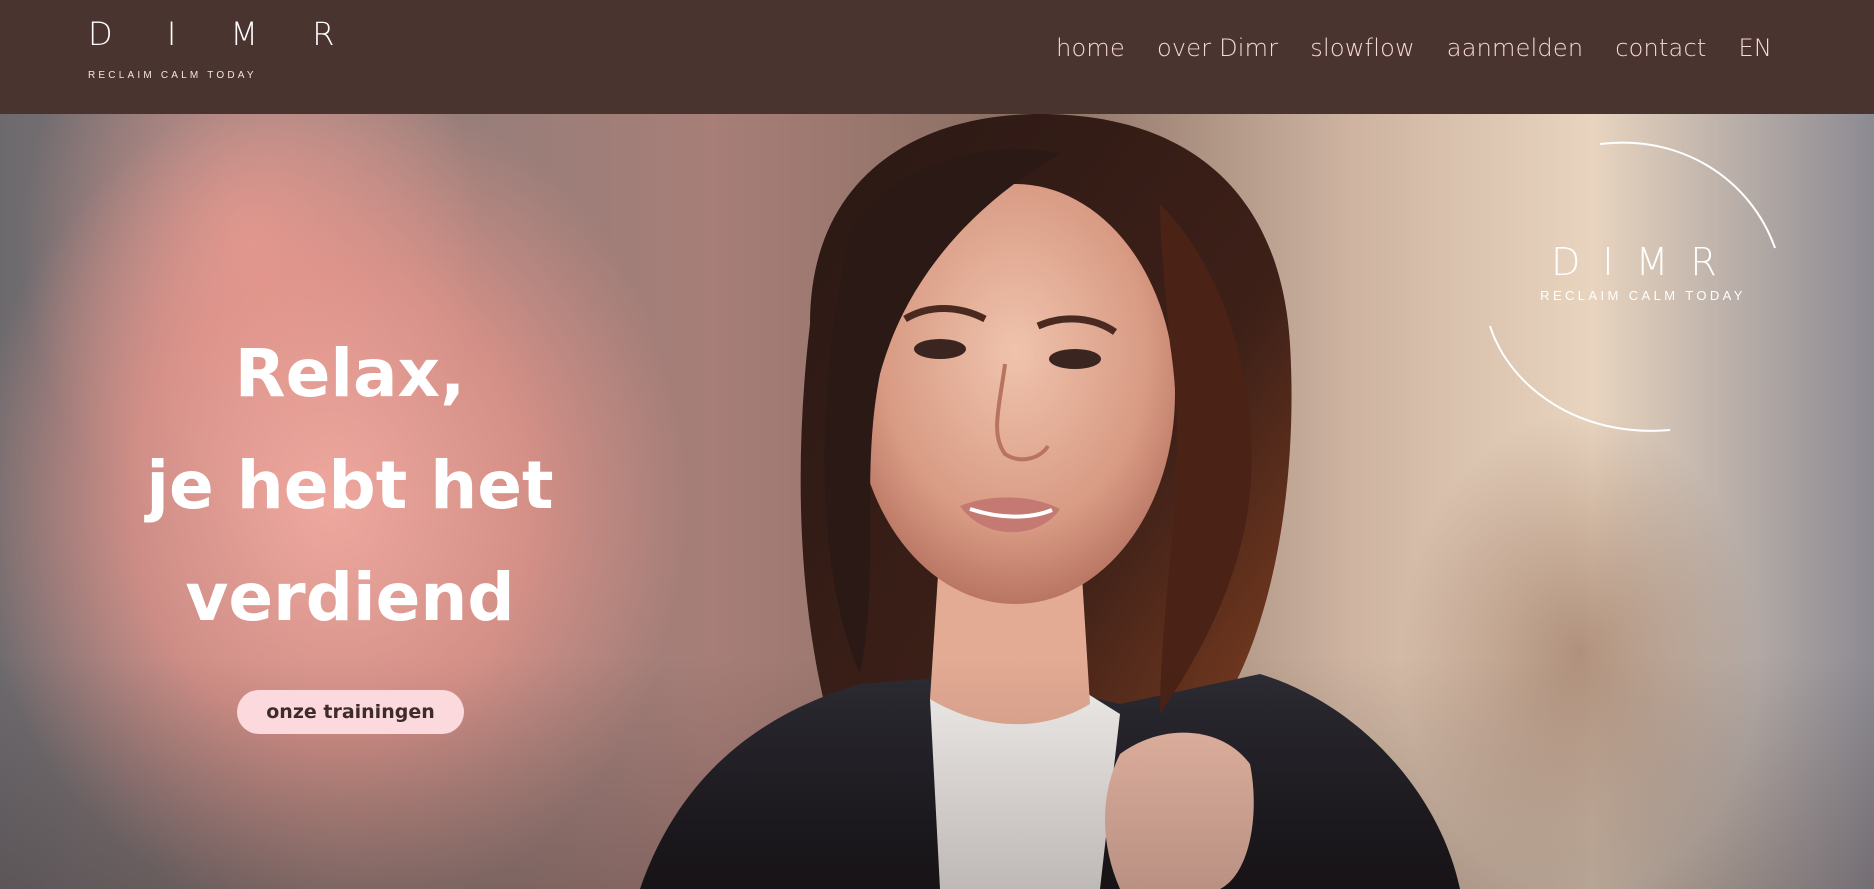  What do you see at coordinates (1090, 48) in the screenshot?
I see `nav-home: home` at bounding box center [1090, 48].